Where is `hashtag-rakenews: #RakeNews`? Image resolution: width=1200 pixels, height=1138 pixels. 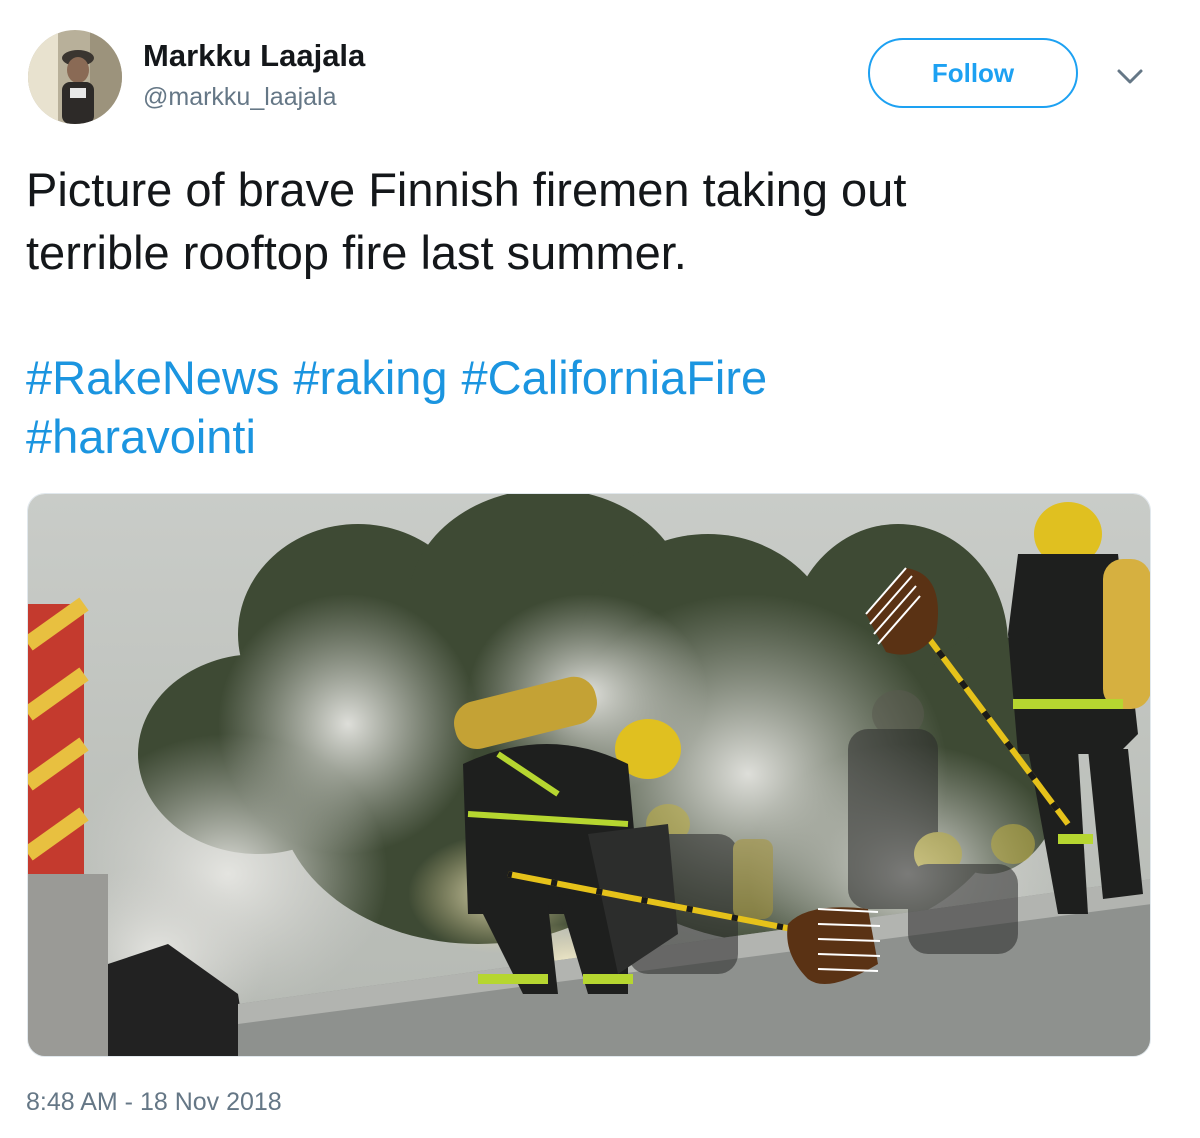 hashtag-rakenews: #RakeNews is located at coordinates (152, 377).